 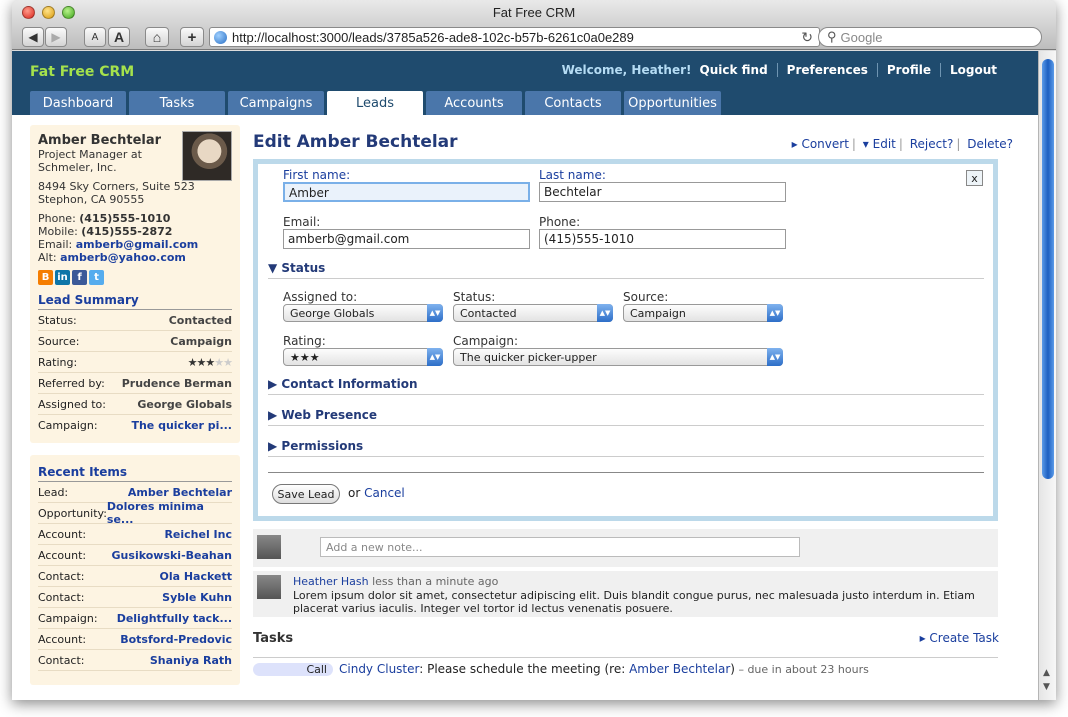 What do you see at coordinates (192, 37) in the screenshot?
I see `add-bookmark-button: +` at bounding box center [192, 37].